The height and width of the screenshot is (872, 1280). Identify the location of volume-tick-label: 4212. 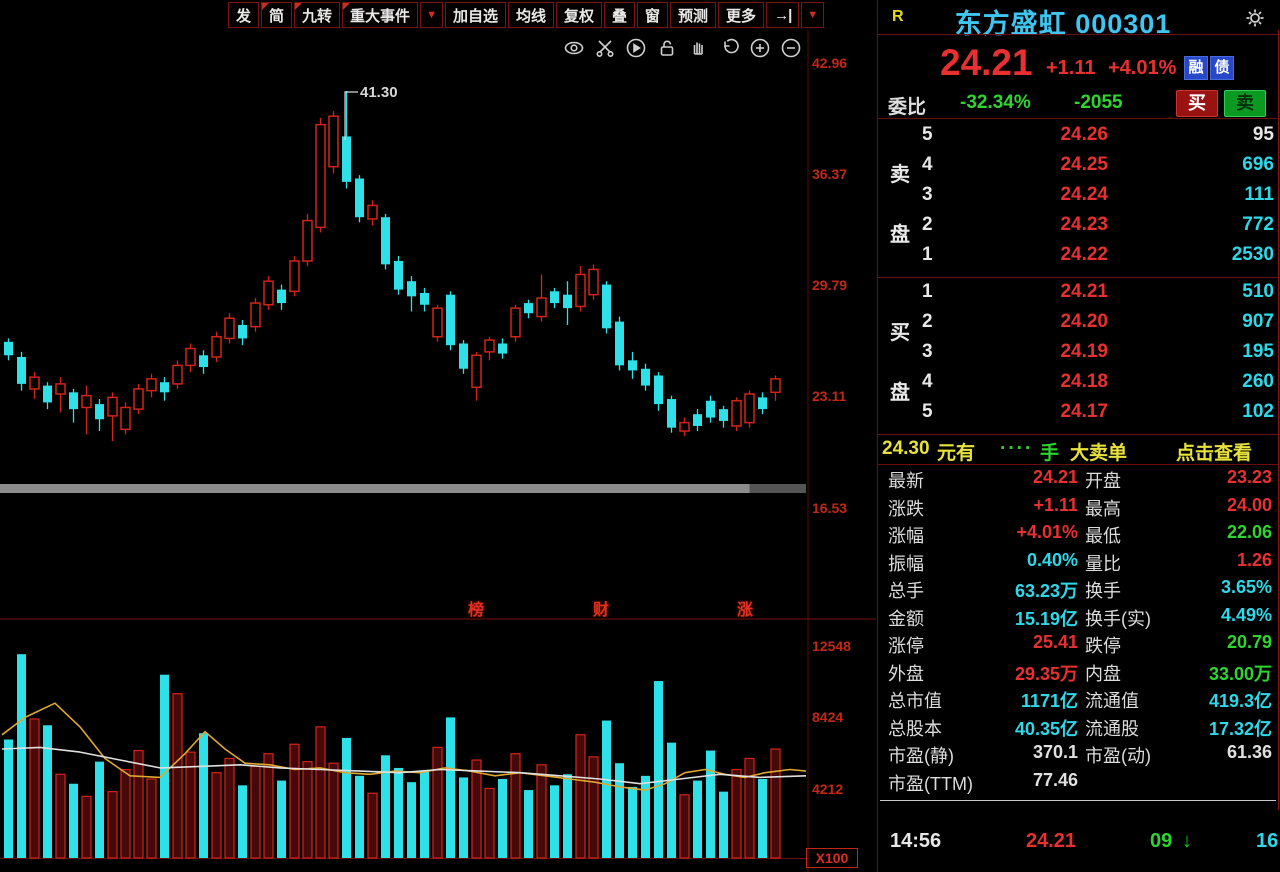
(828, 789).